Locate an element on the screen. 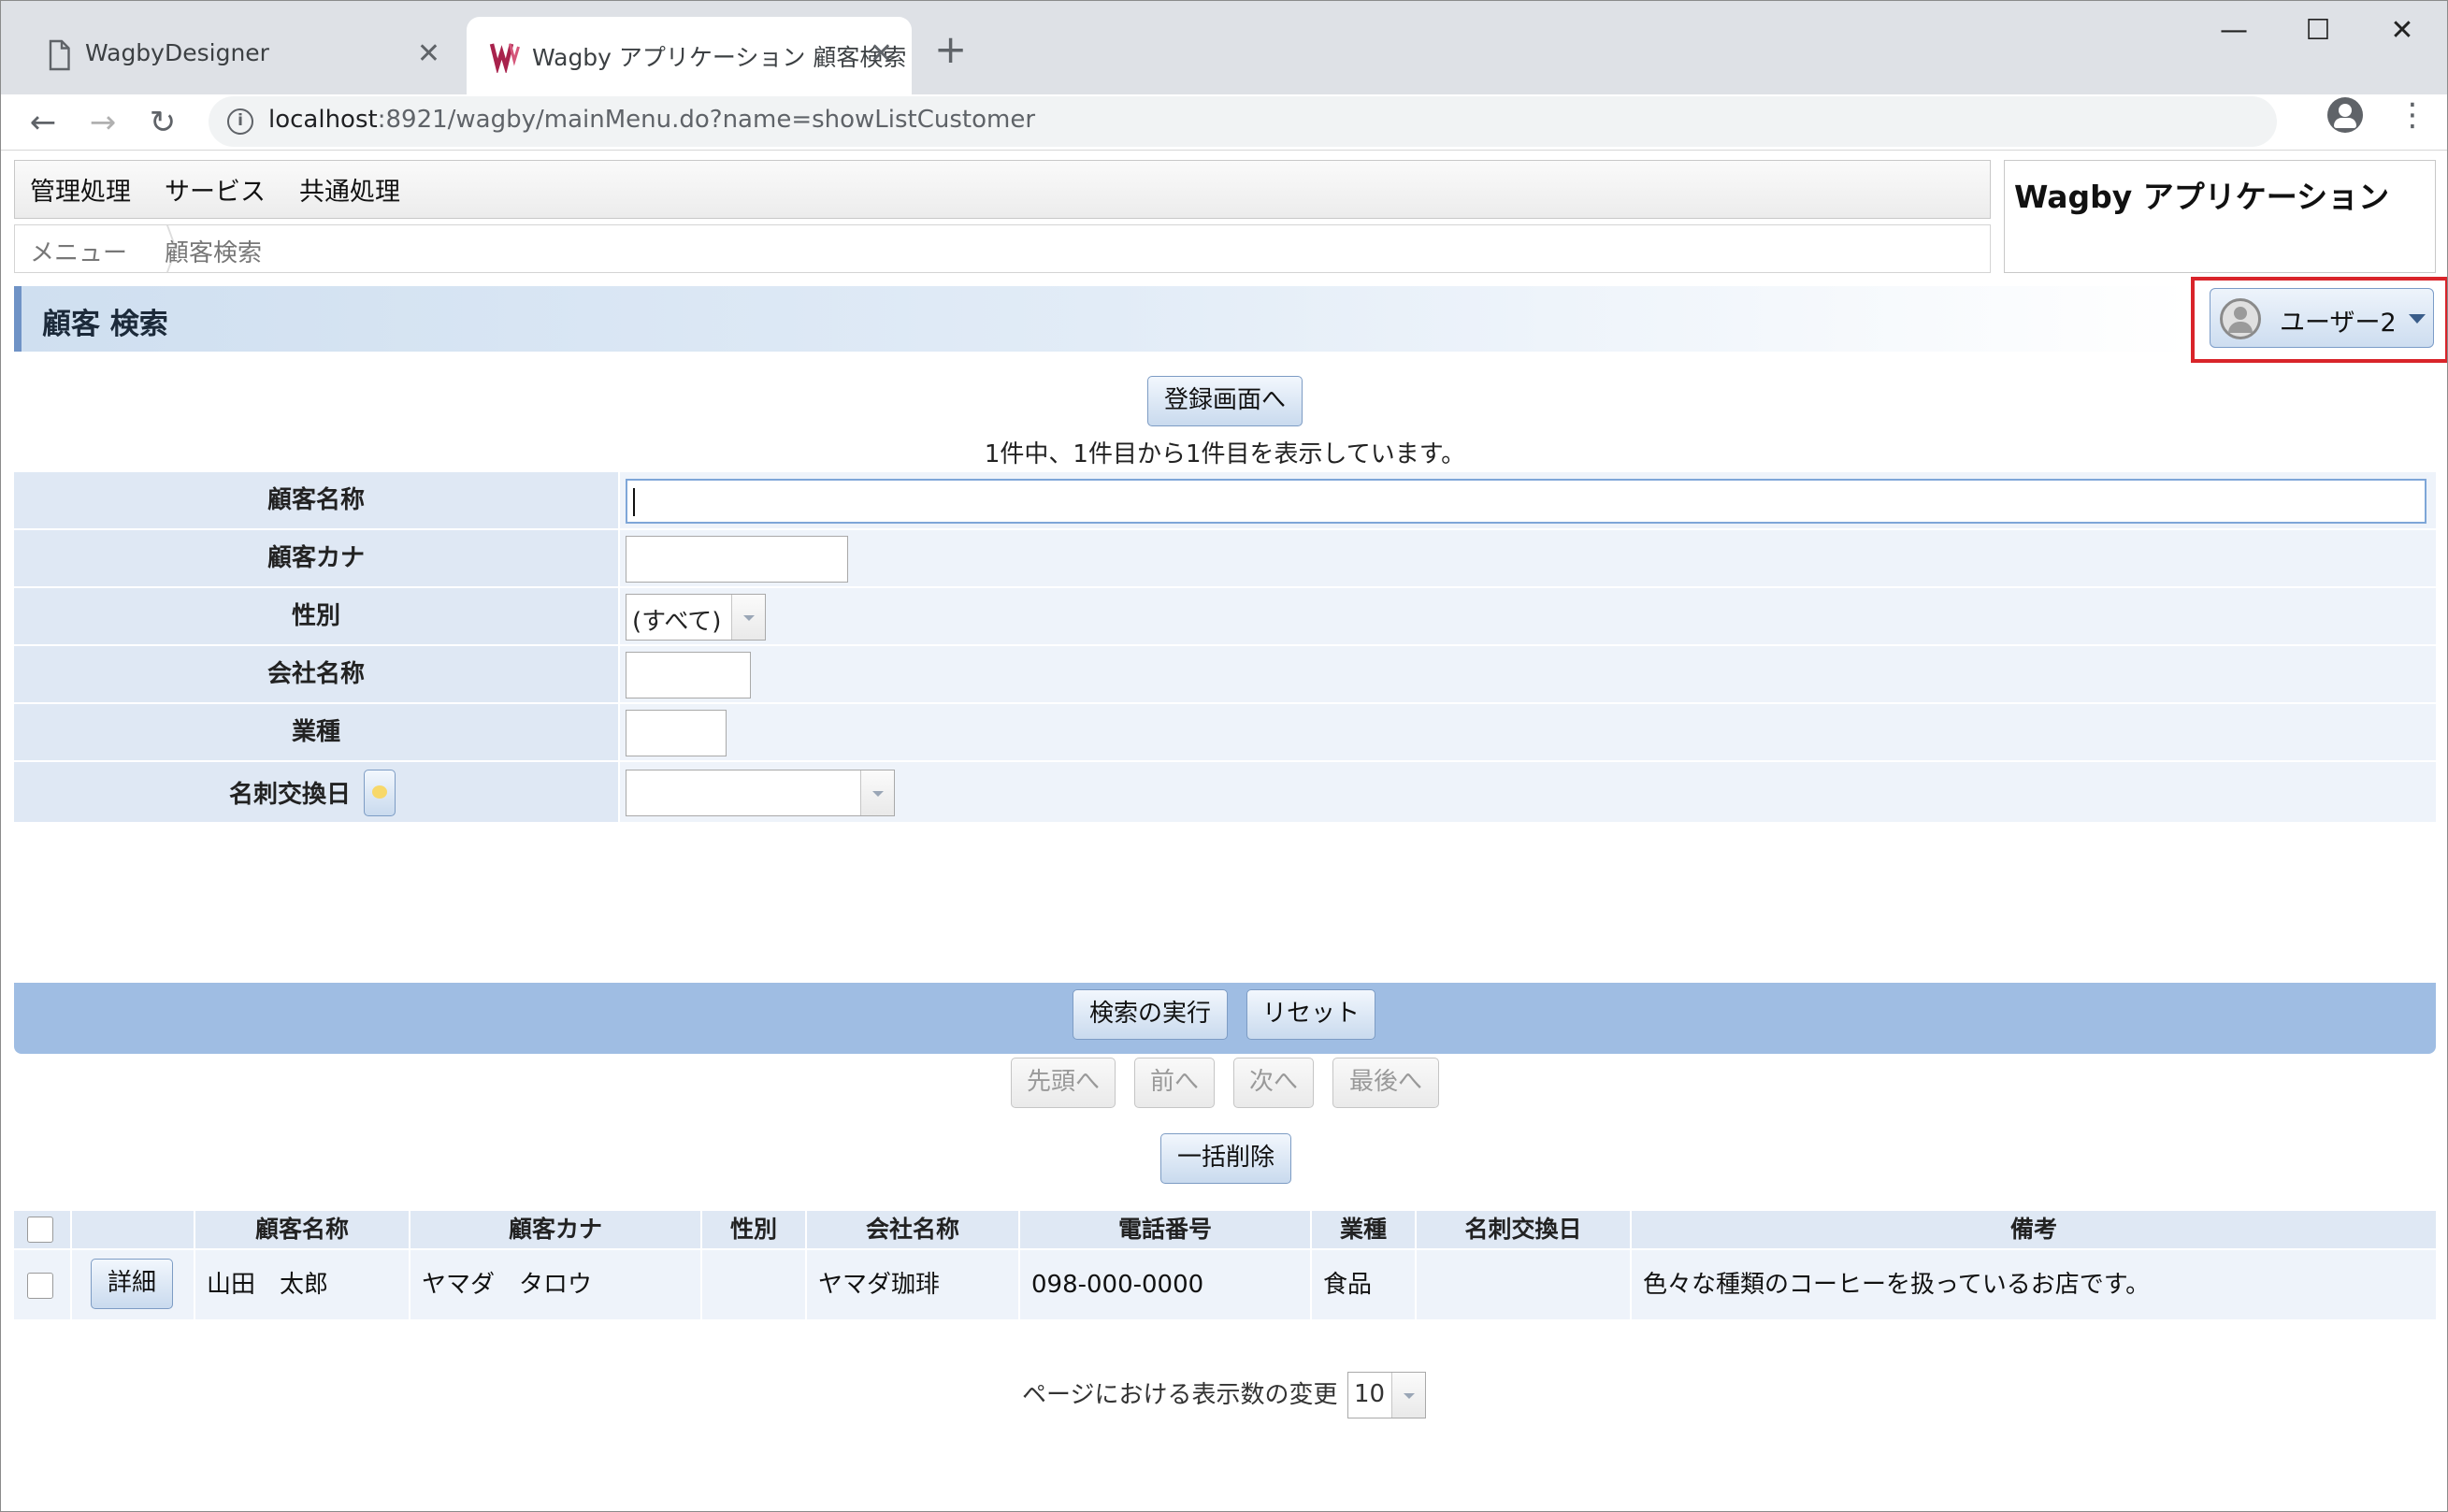 The height and width of the screenshot is (1512, 2448). select-all-checkbox is located at coordinates (40, 1230).